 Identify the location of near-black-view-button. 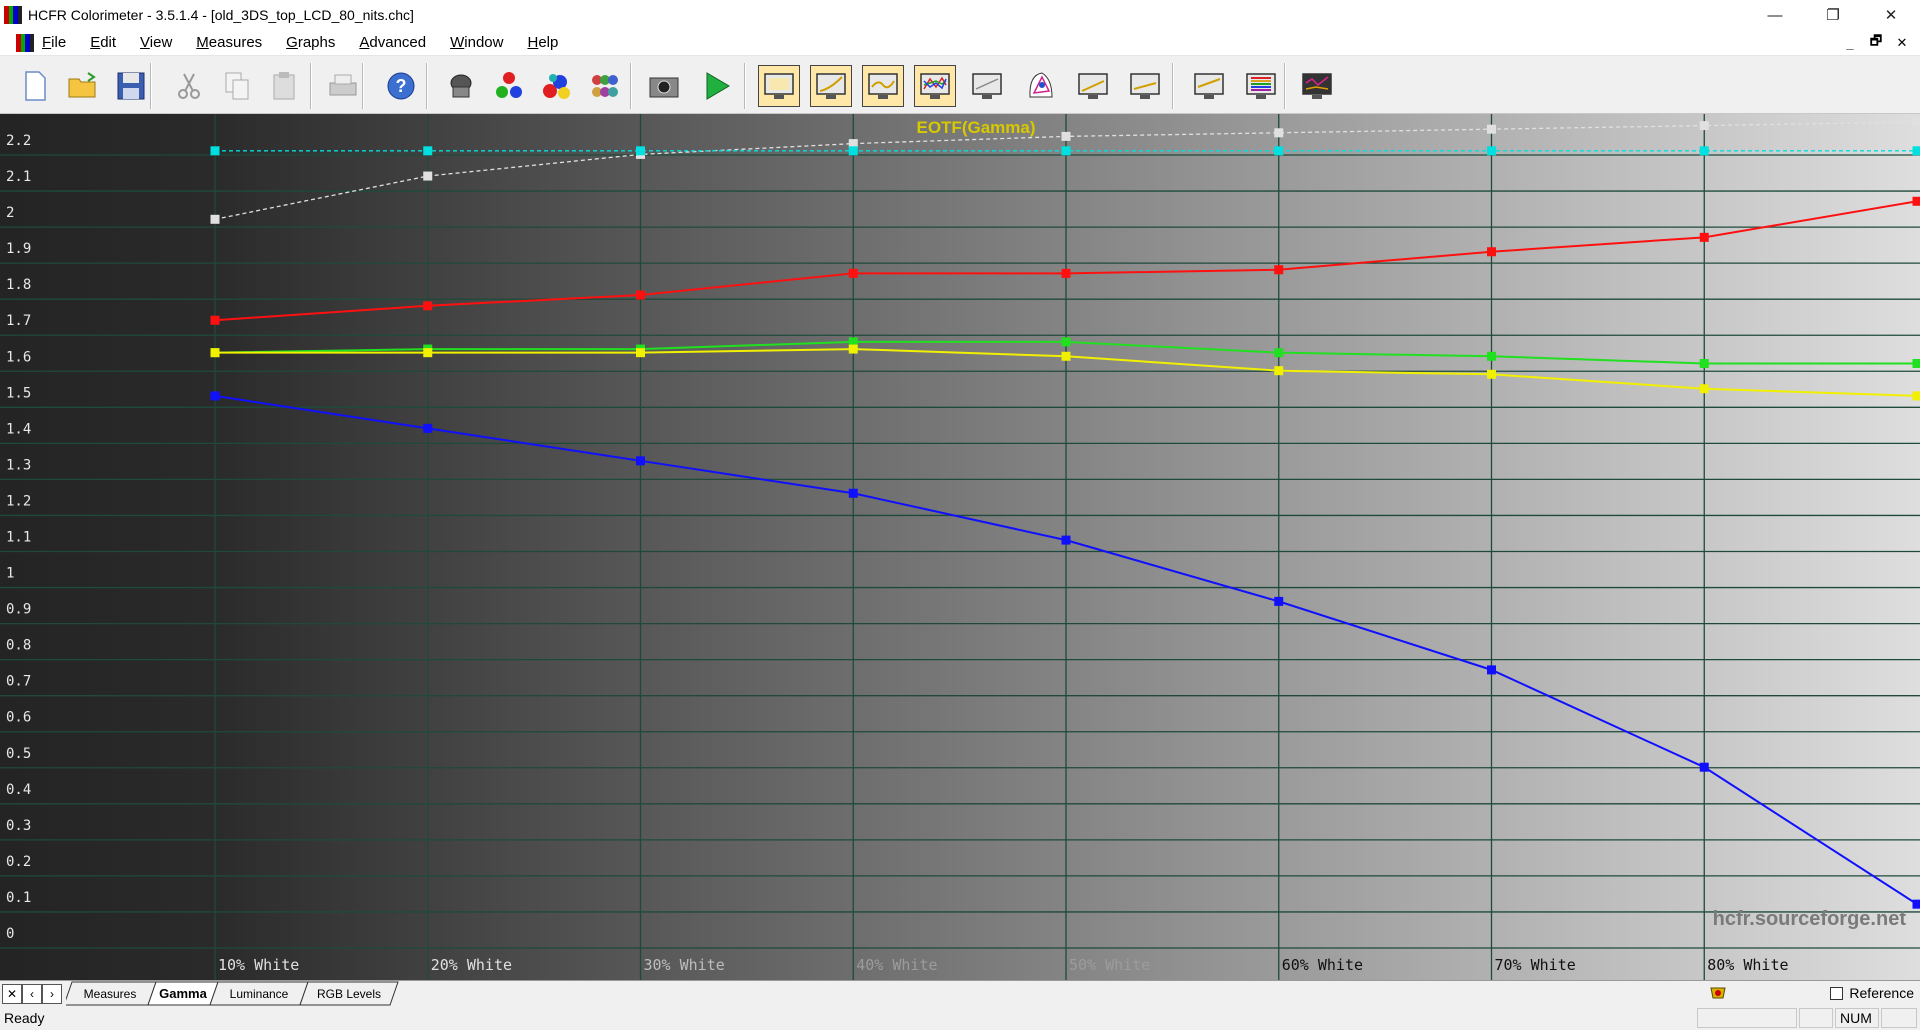
(1145, 86).